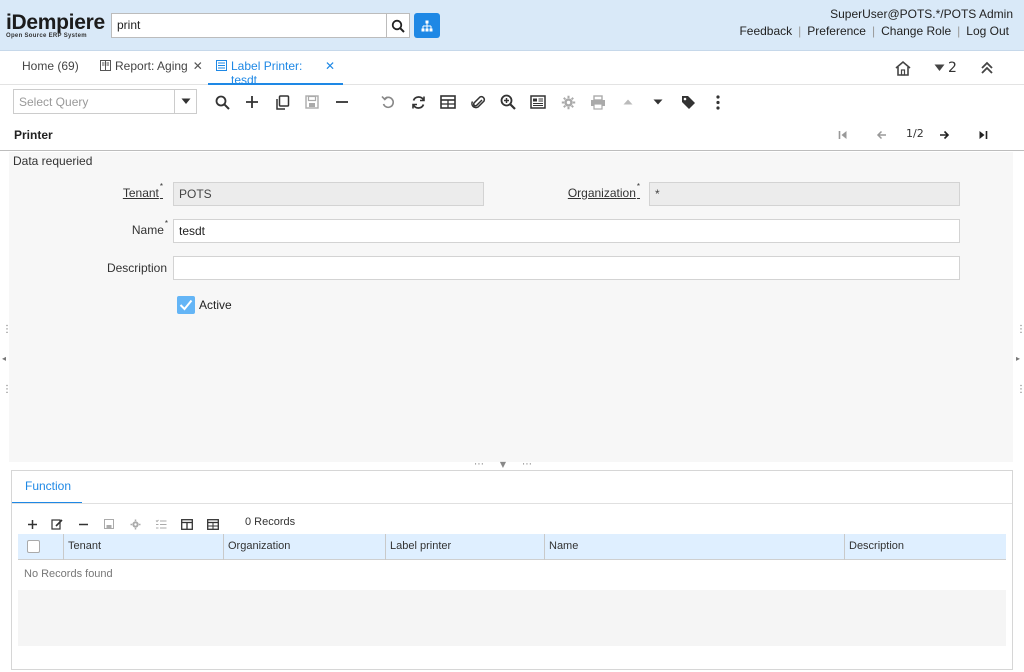 Image resolution: width=1024 pixels, height=672 pixels. What do you see at coordinates (418, 102) in the screenshot?
I see `refresh-icon` at bounding box center [418, 102].